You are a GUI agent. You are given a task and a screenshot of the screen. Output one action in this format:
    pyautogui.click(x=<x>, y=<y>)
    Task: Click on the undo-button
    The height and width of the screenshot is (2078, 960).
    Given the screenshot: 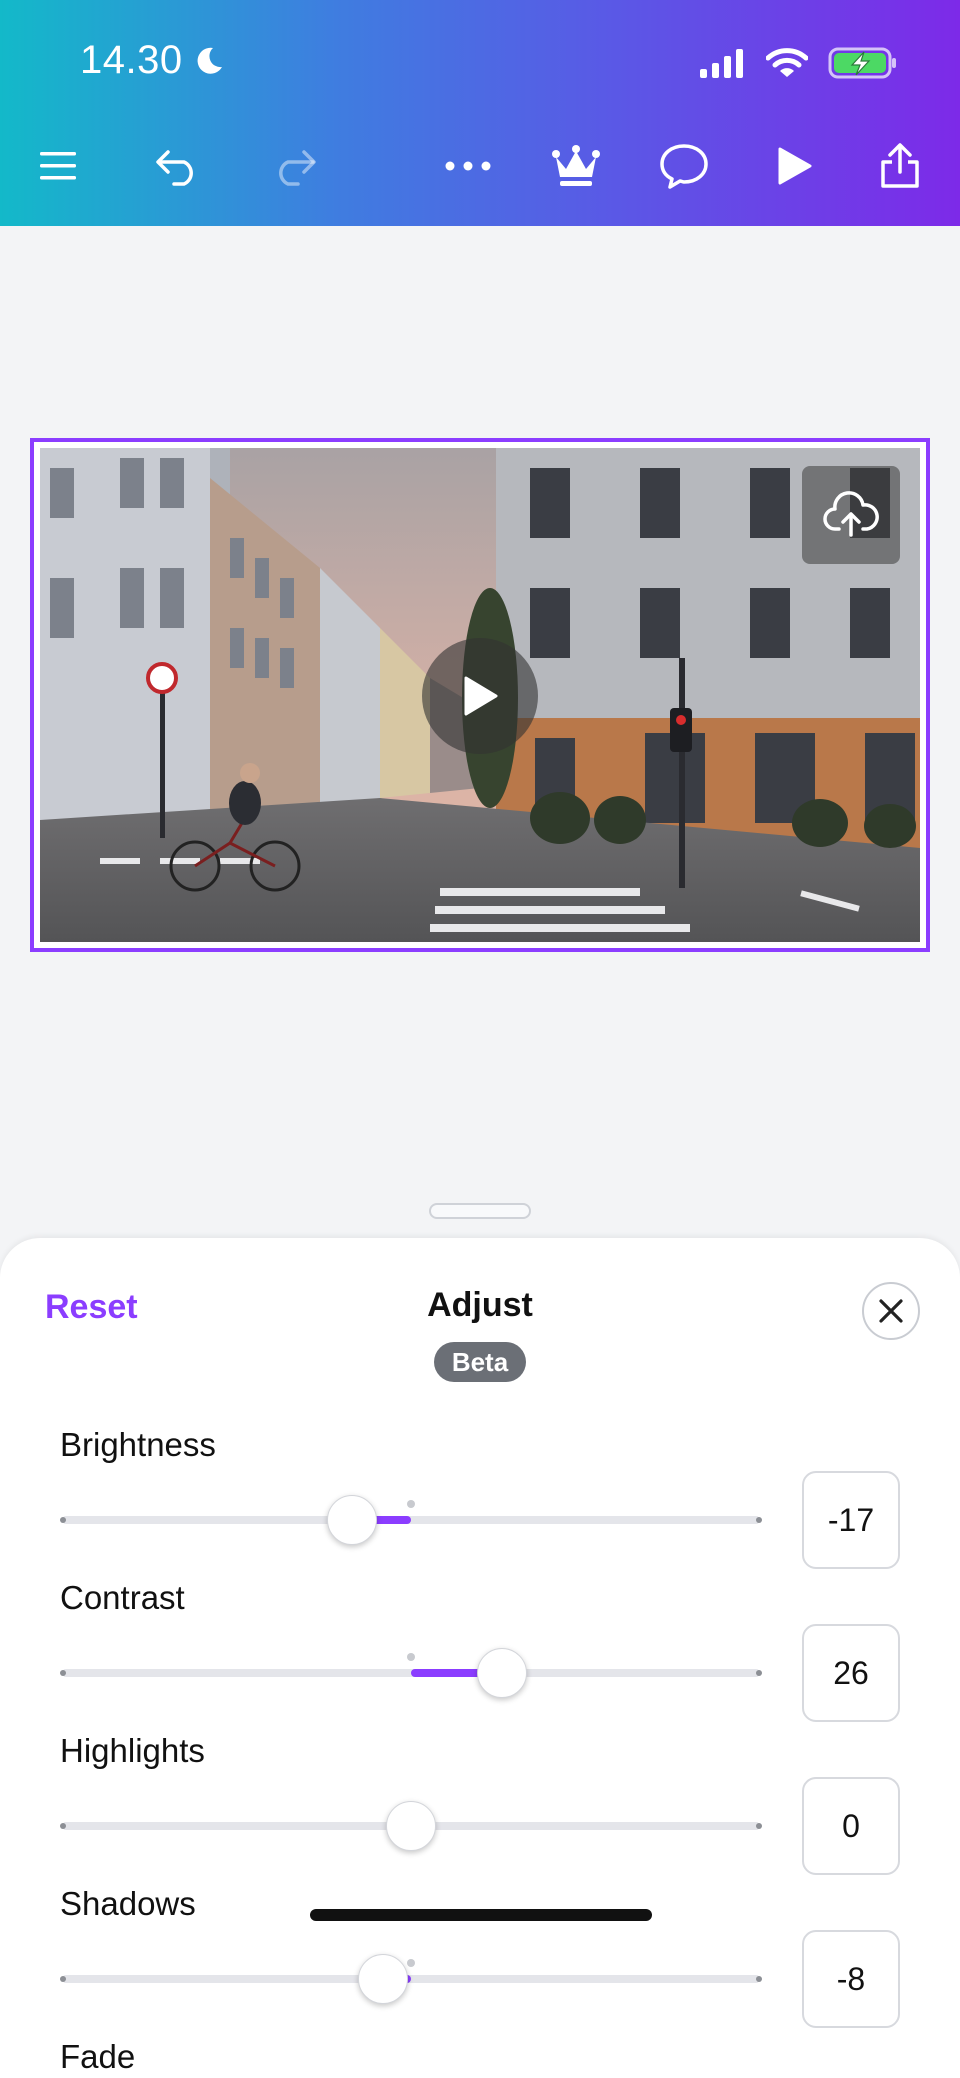 What is the action you would take?
    pyautogui.click(x=178, y=166)
    